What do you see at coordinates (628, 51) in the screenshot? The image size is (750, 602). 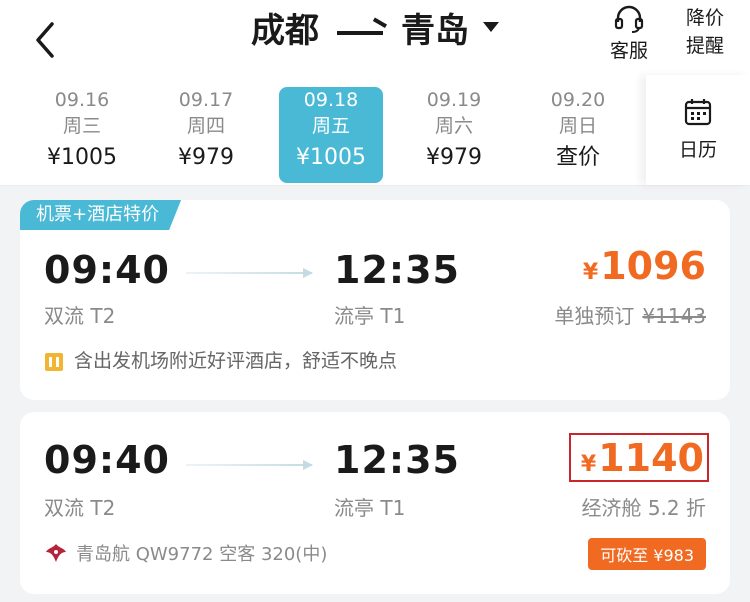 I see `customer-service-label: 客服` at bounding box center [628, 51].